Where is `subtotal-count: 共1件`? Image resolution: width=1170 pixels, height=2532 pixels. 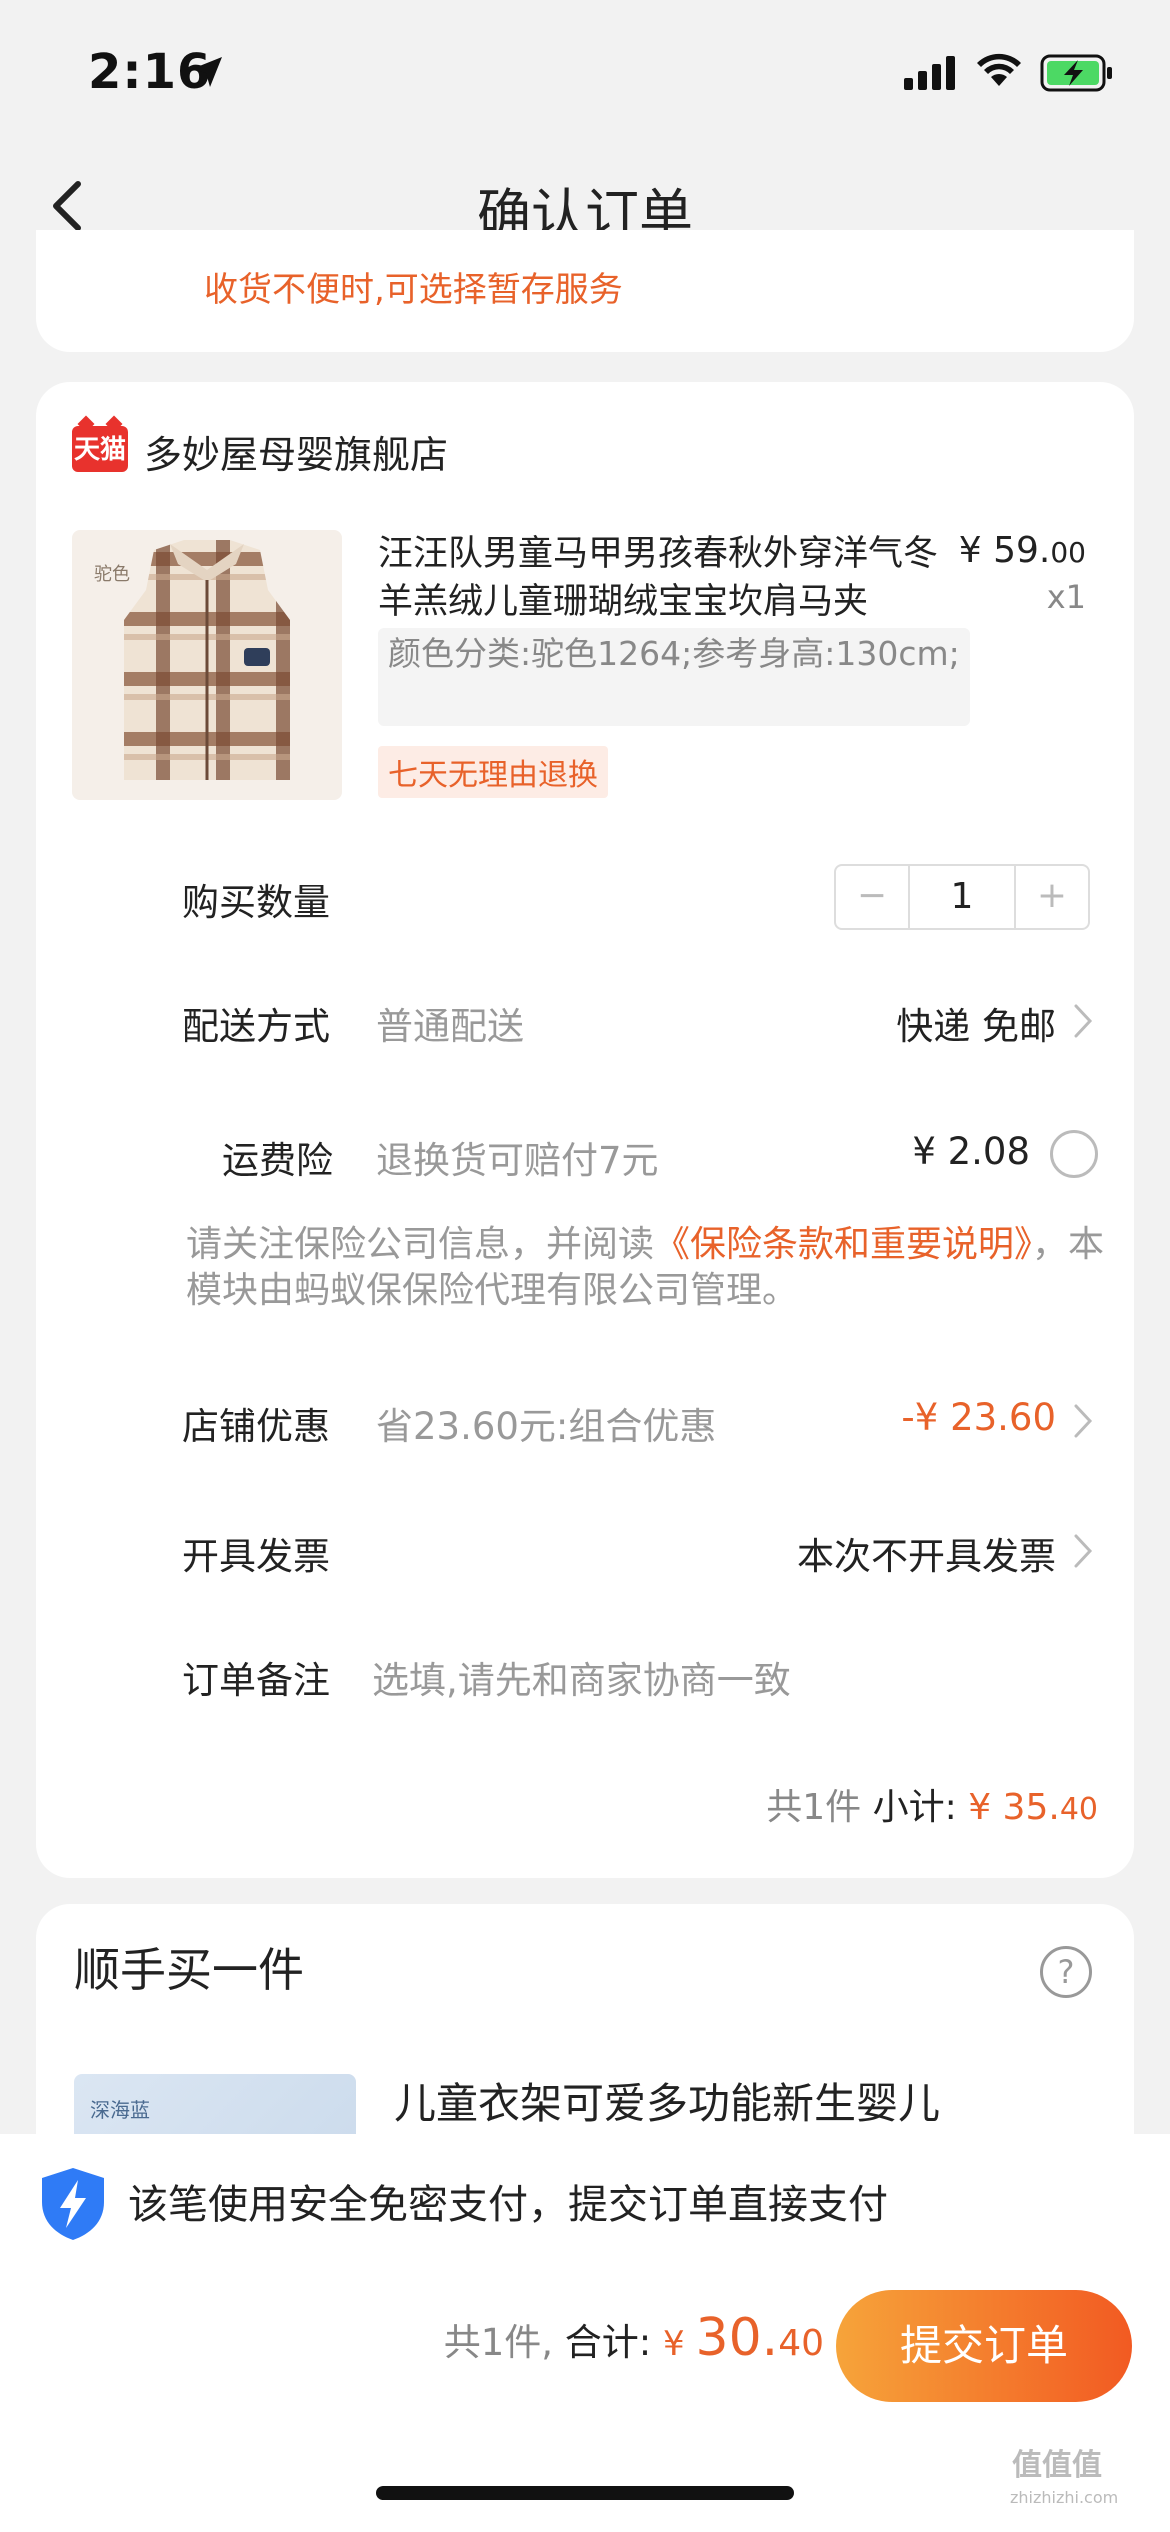 subtotal-count: 共1件 is located at coordinates (814, 1807).